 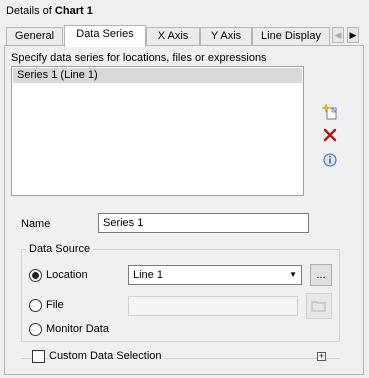 What do you see at coordinates (35, 305) in the screenshot?
I see `file-radio` at bounding box center [35, 305].